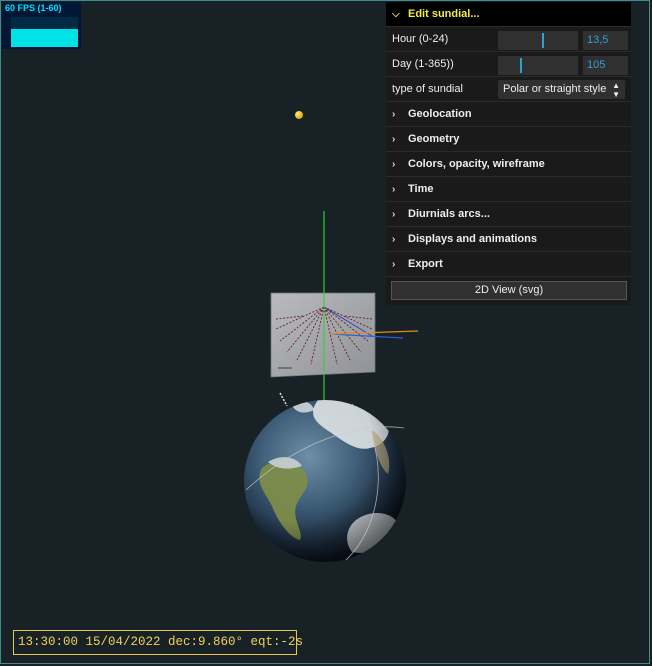 This screenshot has width=652, height=666. What do you see at coordinates (476, 164) in the screenshot?
I see `folder-label: Colors, opacity, wireframe` at bounding box center [476, 164].